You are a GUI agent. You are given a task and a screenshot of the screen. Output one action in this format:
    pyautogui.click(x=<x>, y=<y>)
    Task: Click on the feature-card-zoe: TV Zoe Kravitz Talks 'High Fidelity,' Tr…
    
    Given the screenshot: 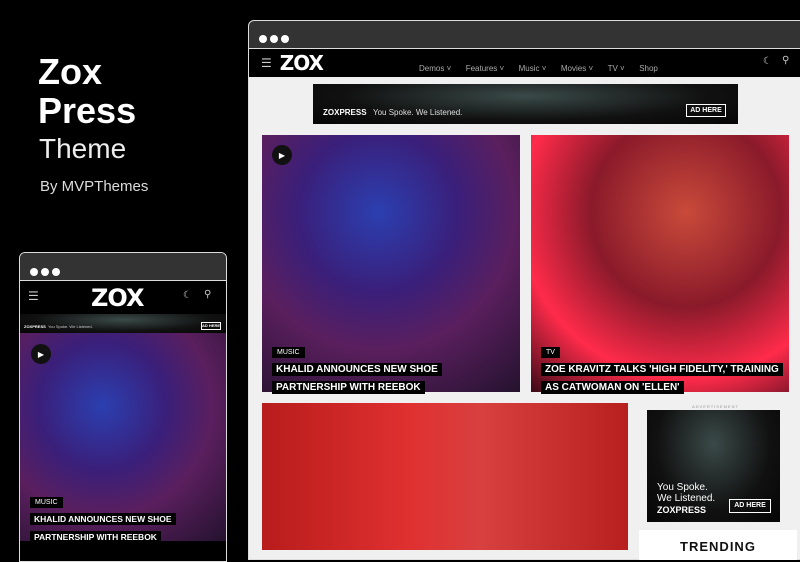 What is the action you would take?
    pyautogui.click(x=660, y=264)
    